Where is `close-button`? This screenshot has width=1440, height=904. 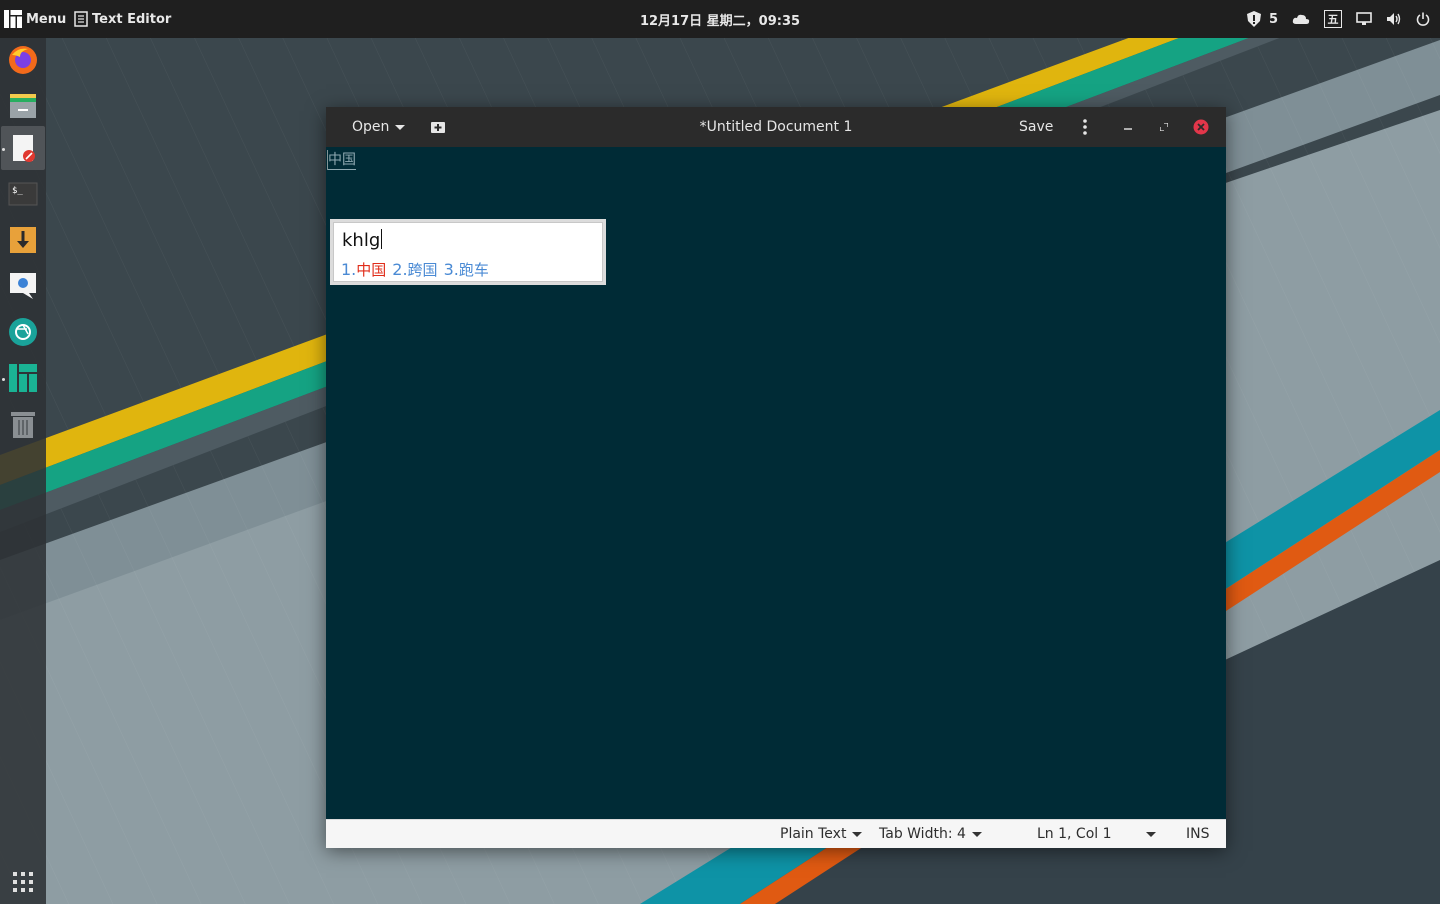 close-button is located at coordinates (1201, 127).